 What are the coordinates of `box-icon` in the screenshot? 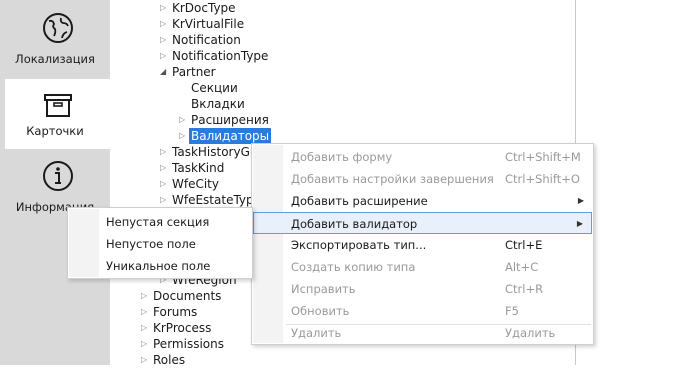 It's located at (58, 105).